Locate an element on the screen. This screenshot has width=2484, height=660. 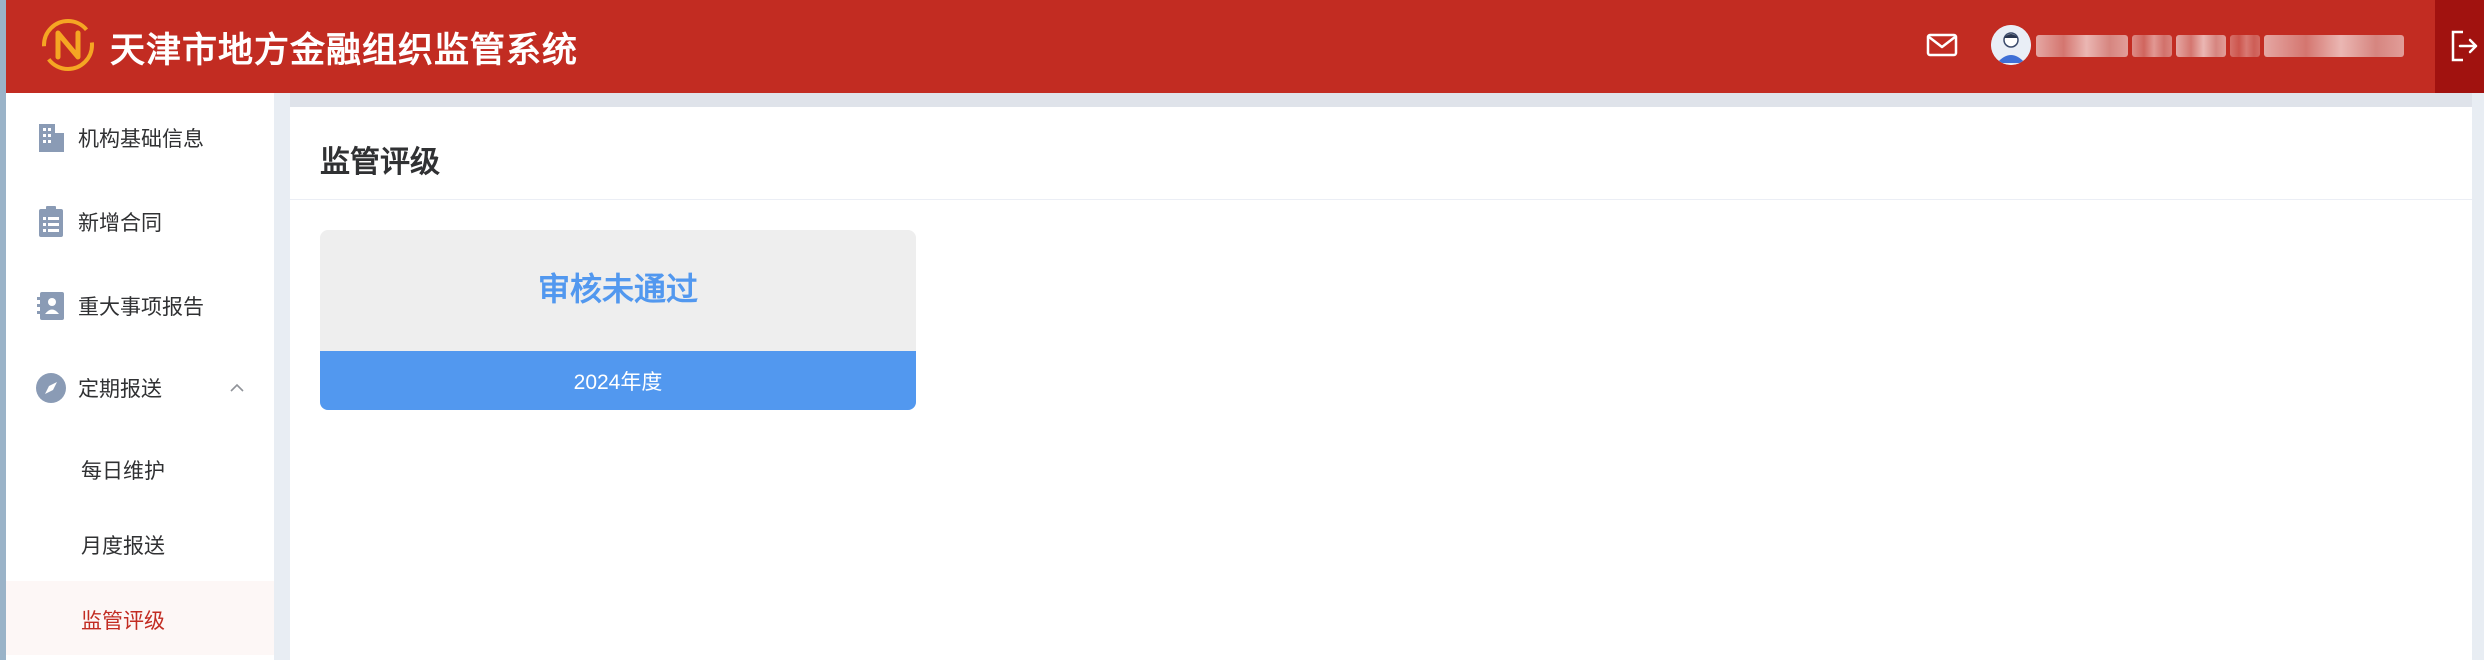
building-icon is located at coordinates (51, 138).